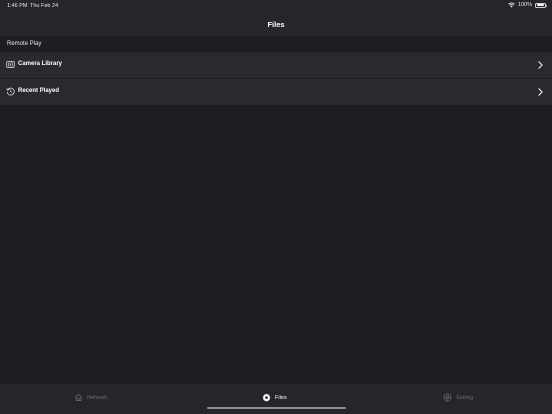  I want to click on status-right: 100%, so click(527, 5).